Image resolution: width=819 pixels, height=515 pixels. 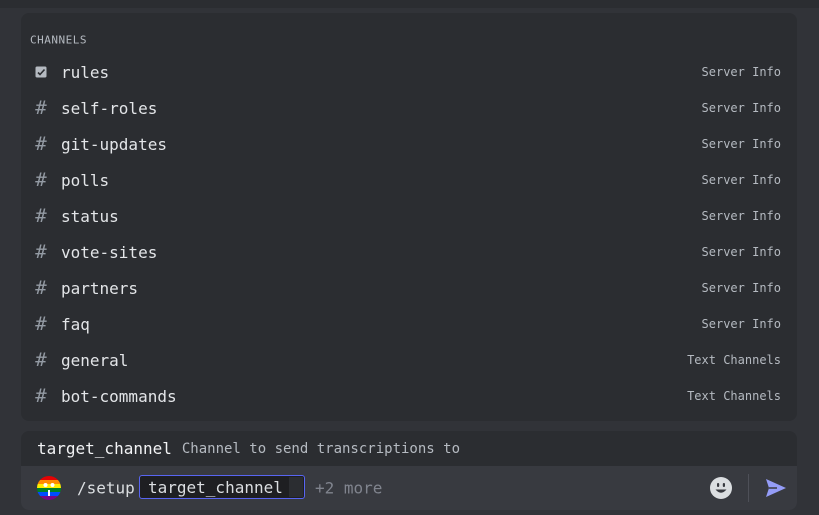 I want to click on message-composer: /setup target_channel +2 more, so click(x=409, y=488).